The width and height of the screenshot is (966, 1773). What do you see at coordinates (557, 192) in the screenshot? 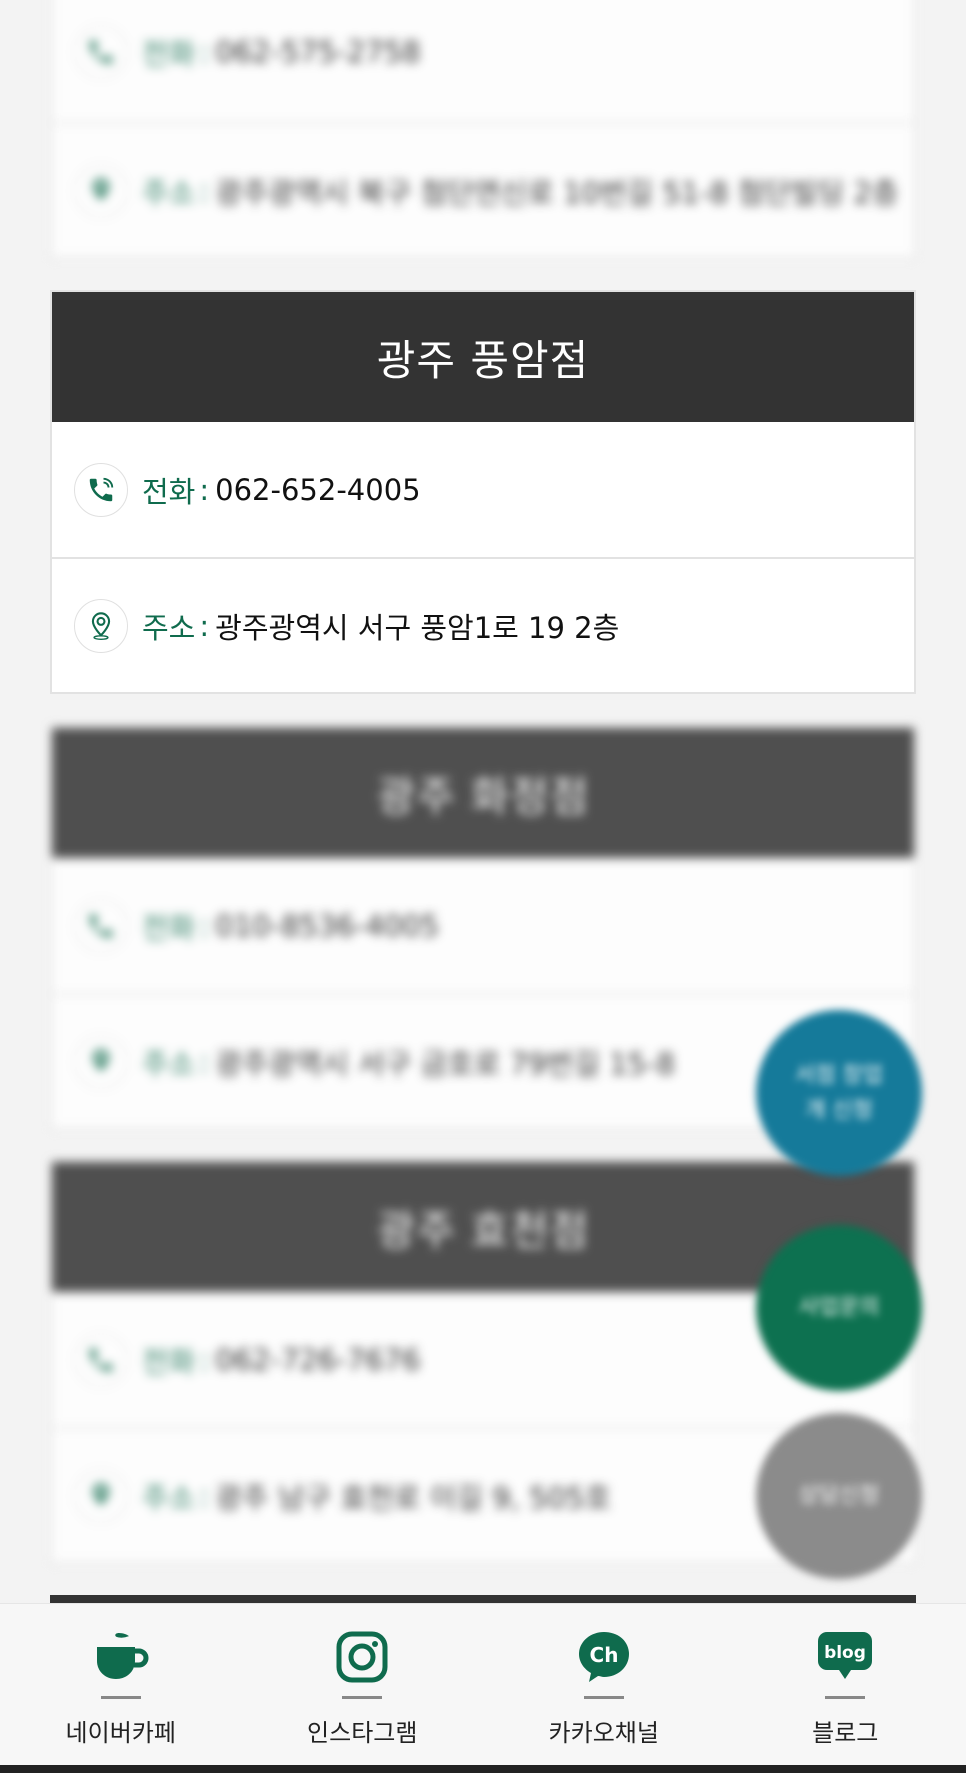
I see `address-text: 광주광역시 북구 첨단연신로 10번길 51-8 첨단빌딩 2층` at bounding box center [557, 192].